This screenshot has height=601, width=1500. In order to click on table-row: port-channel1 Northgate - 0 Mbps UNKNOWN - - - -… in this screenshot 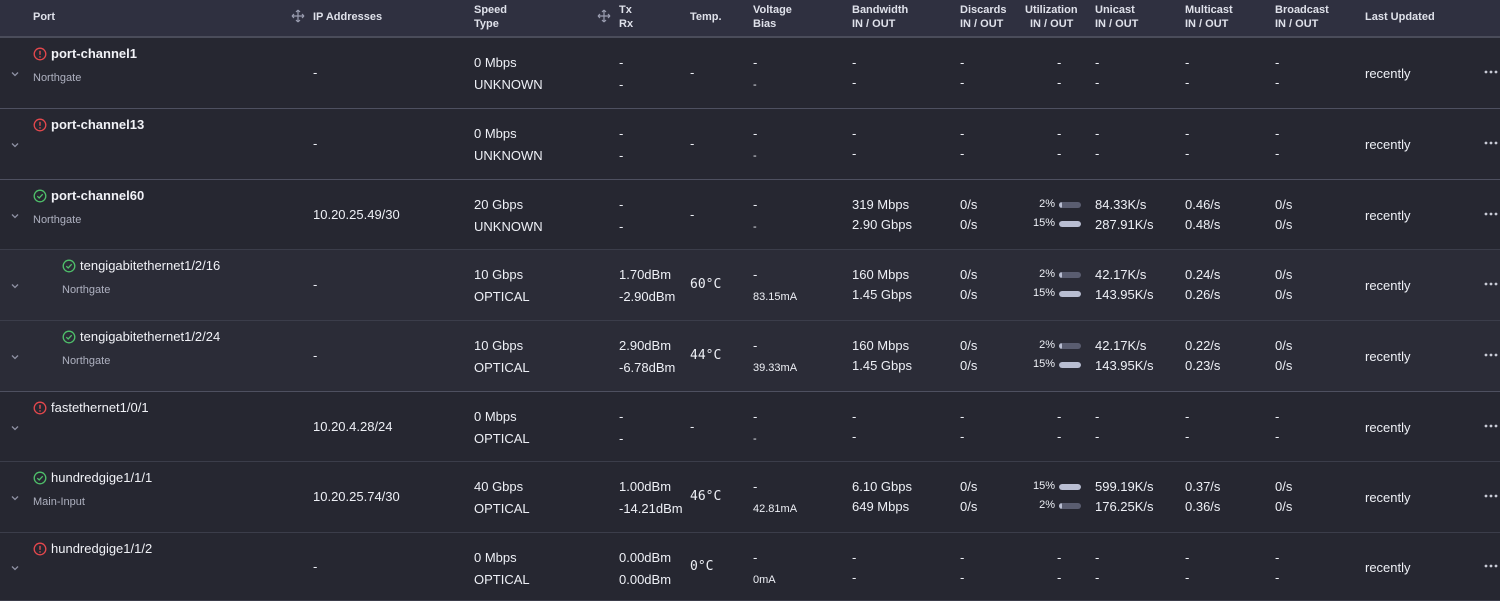, I will do `click(750, 74)`.